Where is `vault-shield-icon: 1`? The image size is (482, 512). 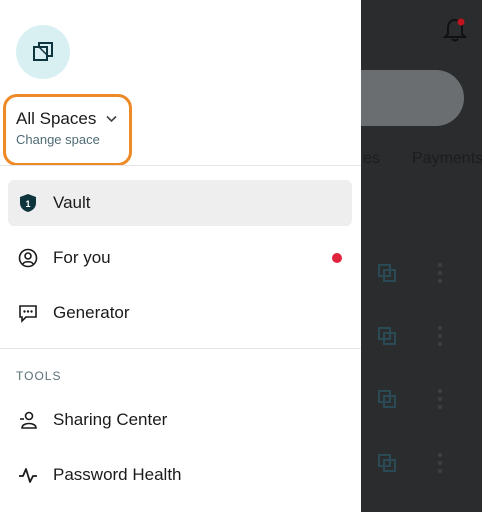
vault-shield-icon: 1 is located at coordinates (28, 203).